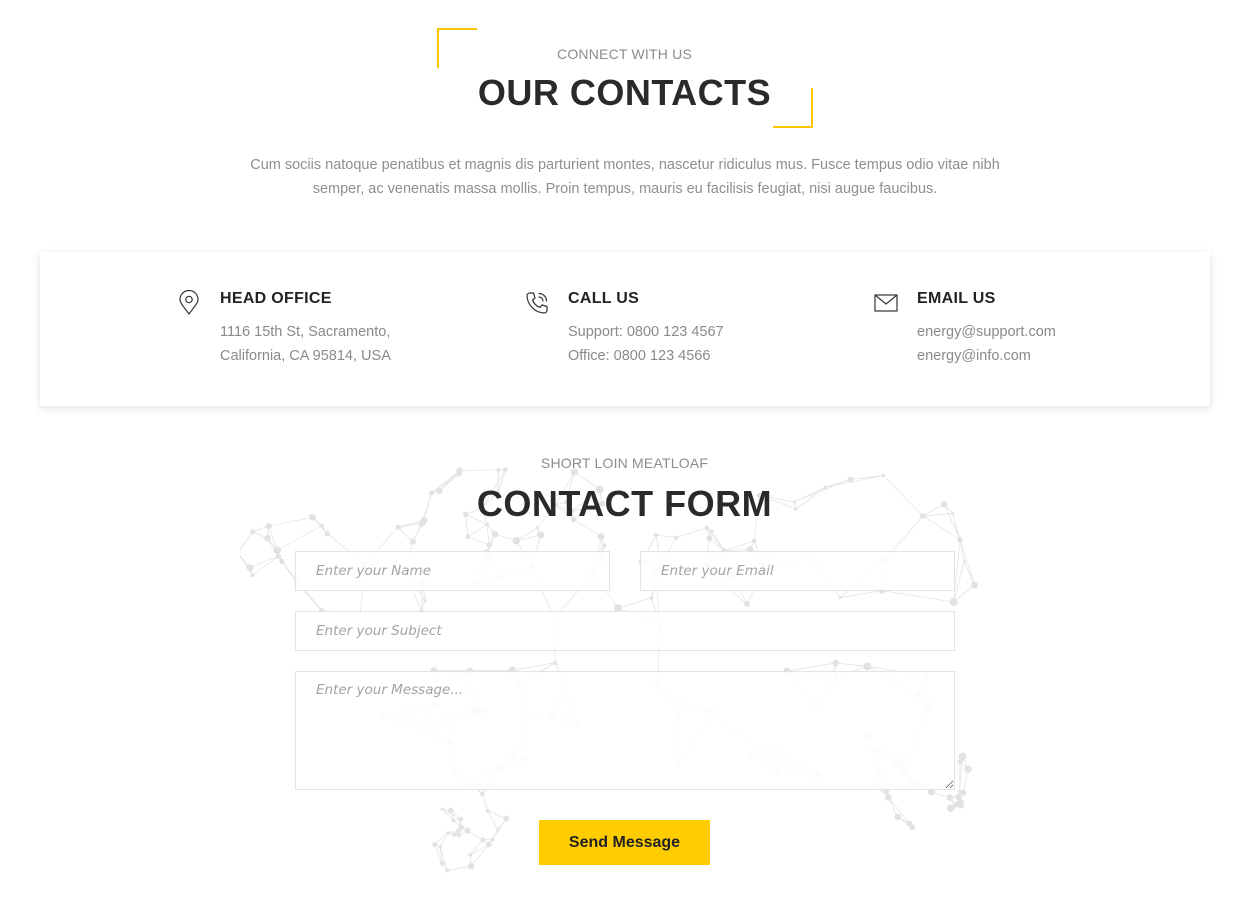  What do you see at coordinates (625, 631) in the screenshot?
I see `subject-input` at bounding box center [625, 631].